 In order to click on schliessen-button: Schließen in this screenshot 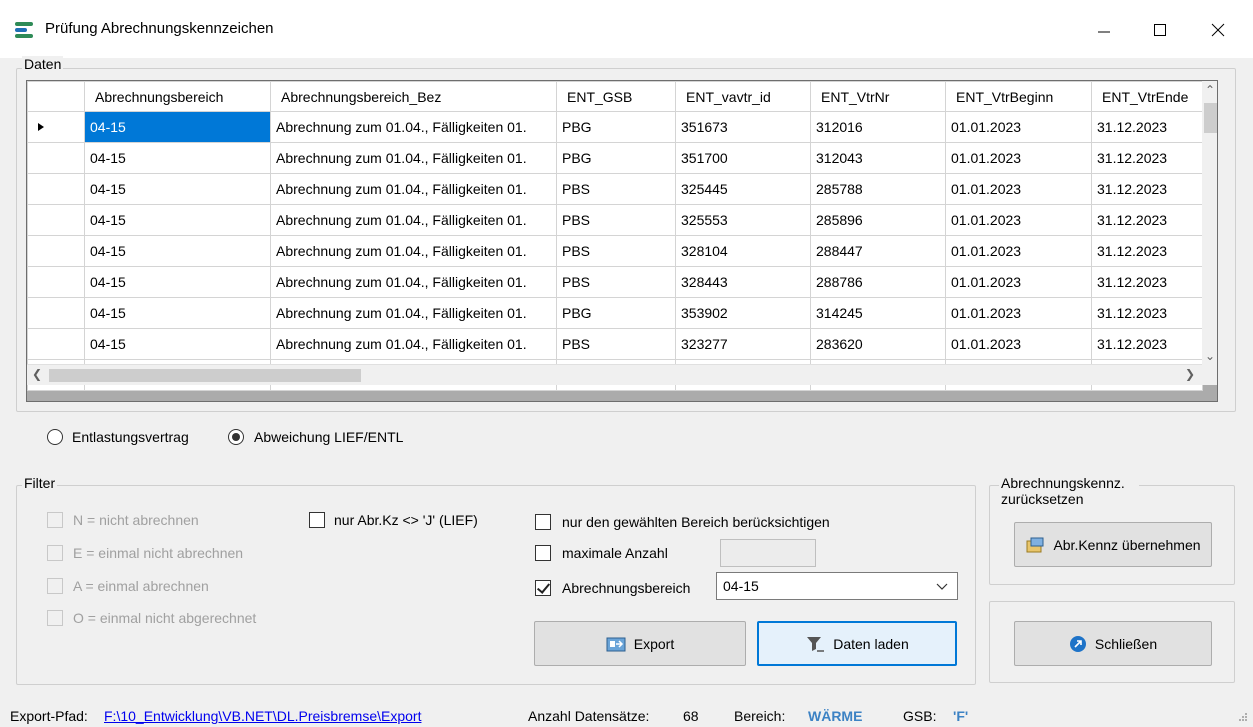, I will do `click(1113, 643)`.